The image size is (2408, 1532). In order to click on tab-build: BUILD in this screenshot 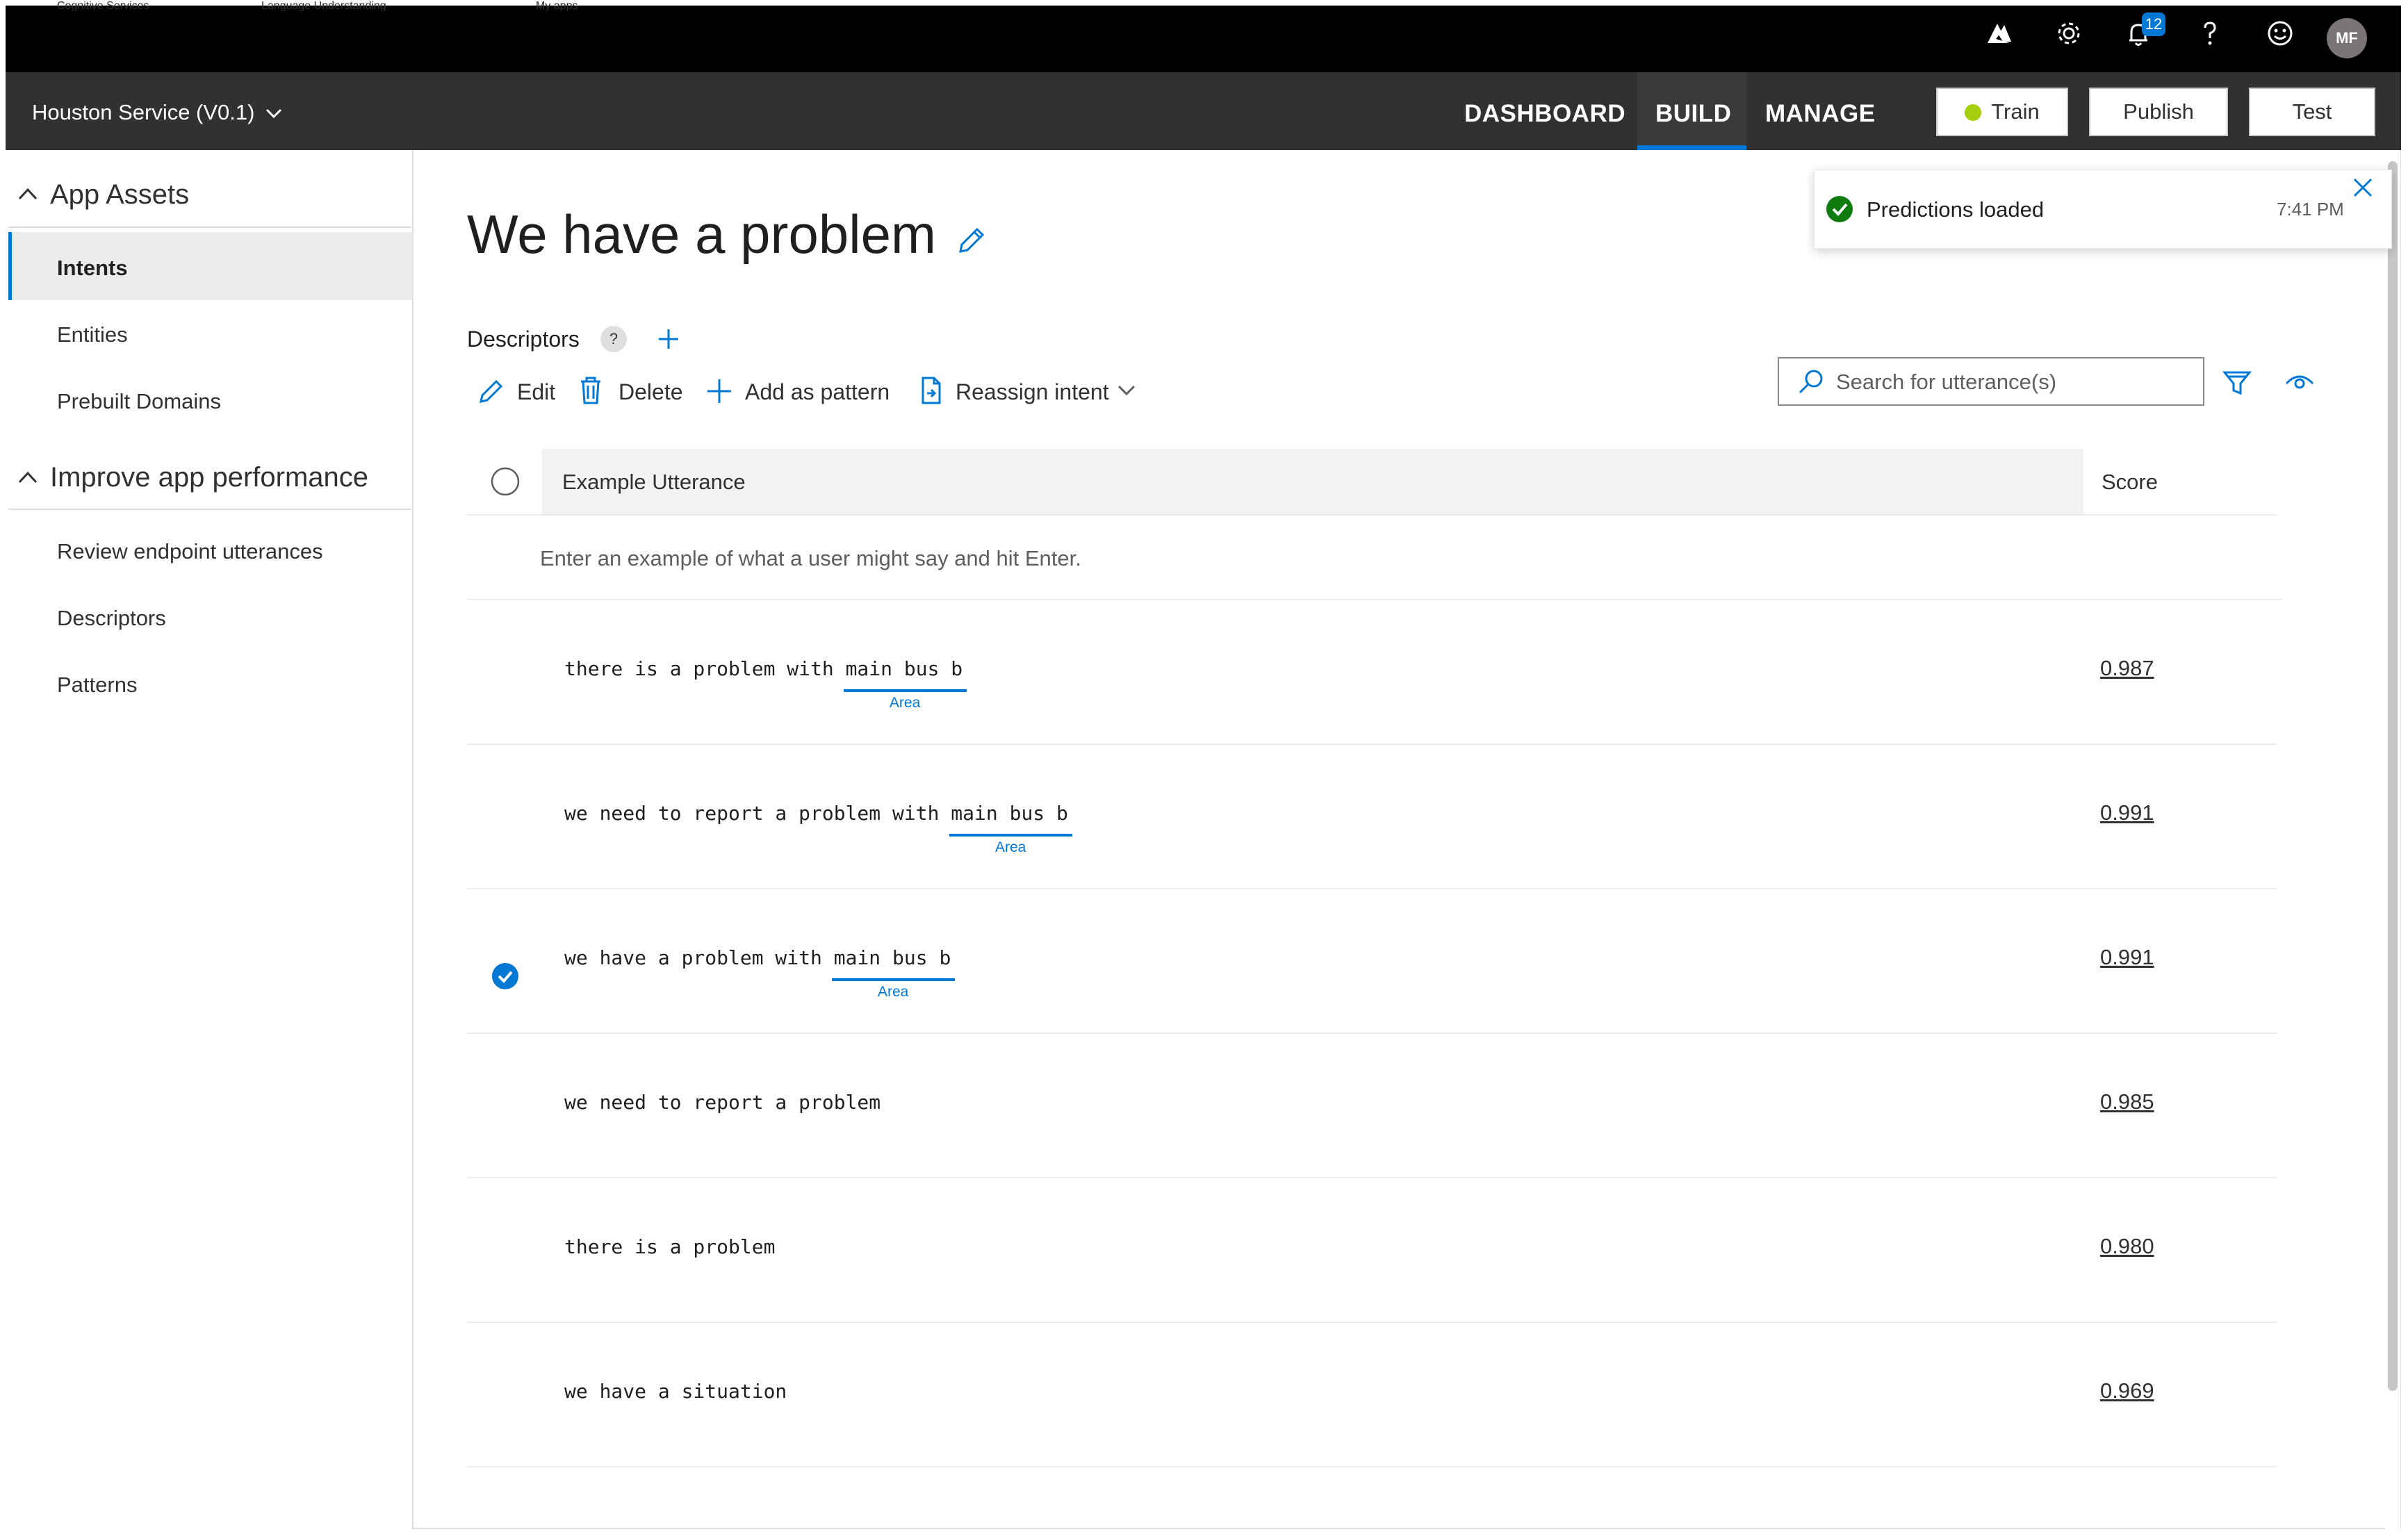, I will do `click(1693, 114)`.